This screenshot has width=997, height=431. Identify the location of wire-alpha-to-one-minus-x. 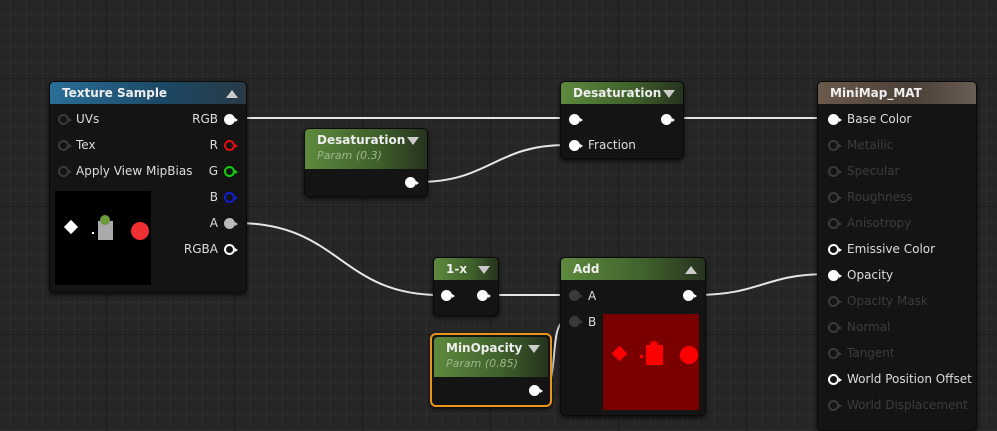
(338, 259).